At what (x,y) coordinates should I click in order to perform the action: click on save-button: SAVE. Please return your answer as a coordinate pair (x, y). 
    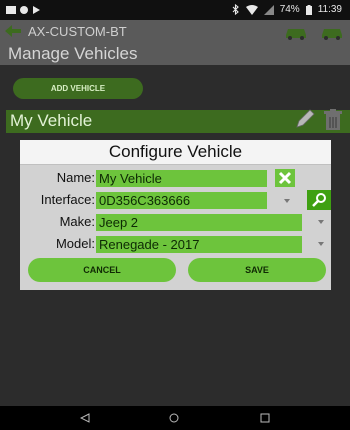
    Looking at the image, I should click on (257, 270).